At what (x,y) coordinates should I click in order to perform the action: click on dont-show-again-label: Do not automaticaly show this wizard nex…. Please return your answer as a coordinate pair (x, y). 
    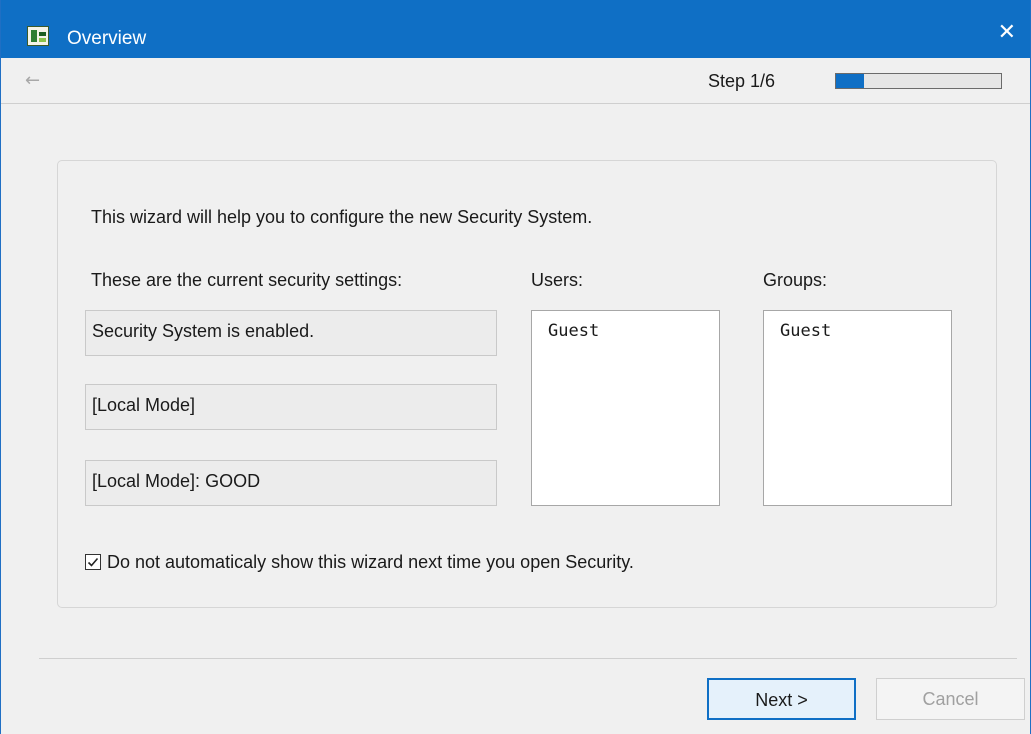
    Looking at the image, I should click on (370, 562).